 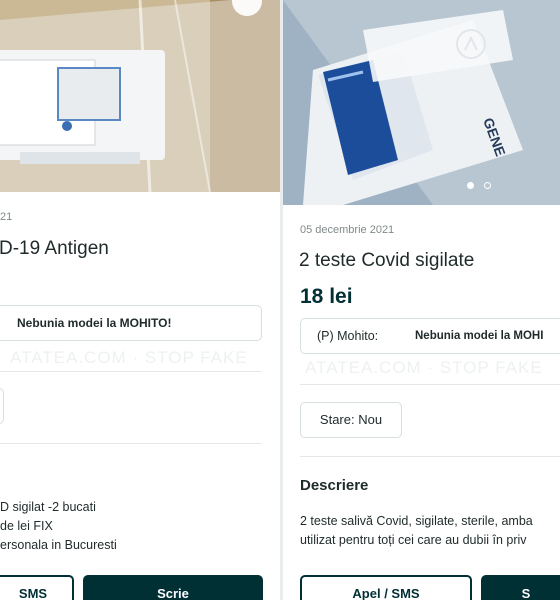 I want to click on call-sms-button: SMS, so click(x=37, y=587).